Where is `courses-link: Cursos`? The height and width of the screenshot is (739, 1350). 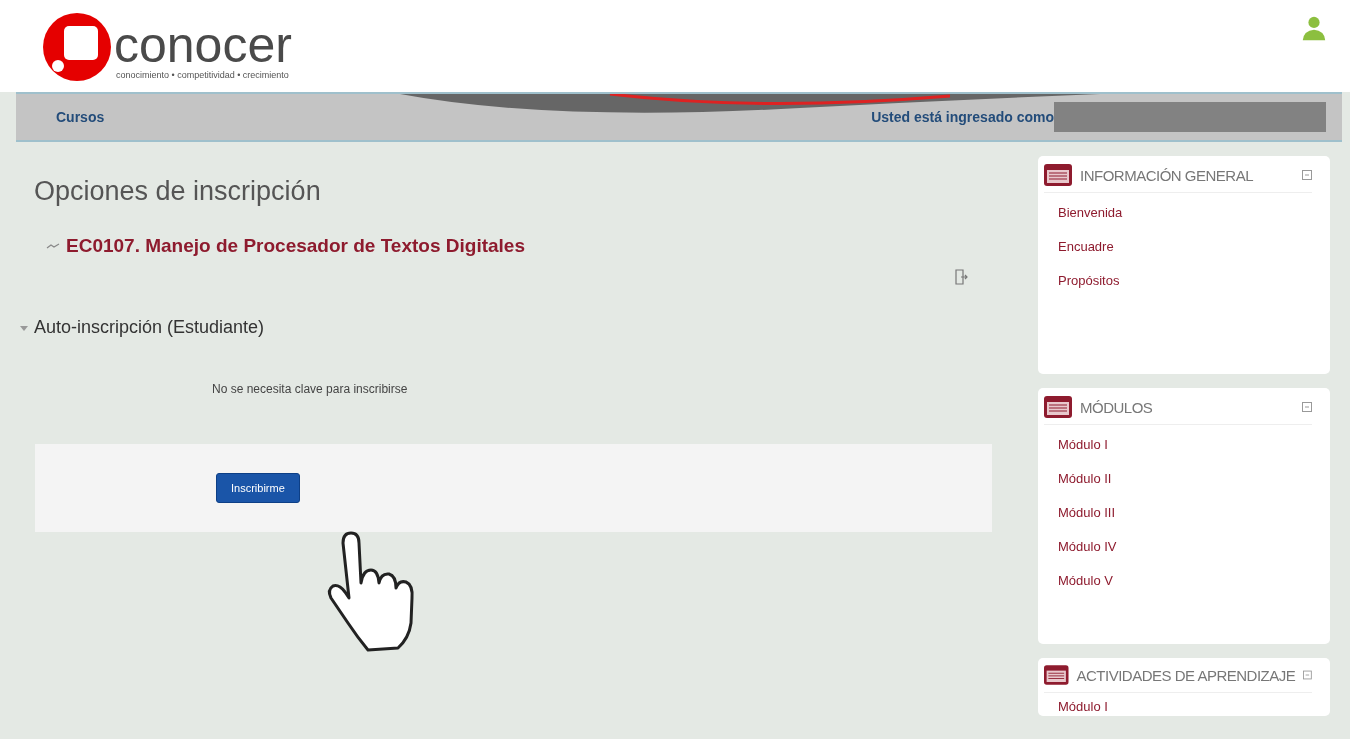 courses-link: Cursos is located at coordinates (80, 117).